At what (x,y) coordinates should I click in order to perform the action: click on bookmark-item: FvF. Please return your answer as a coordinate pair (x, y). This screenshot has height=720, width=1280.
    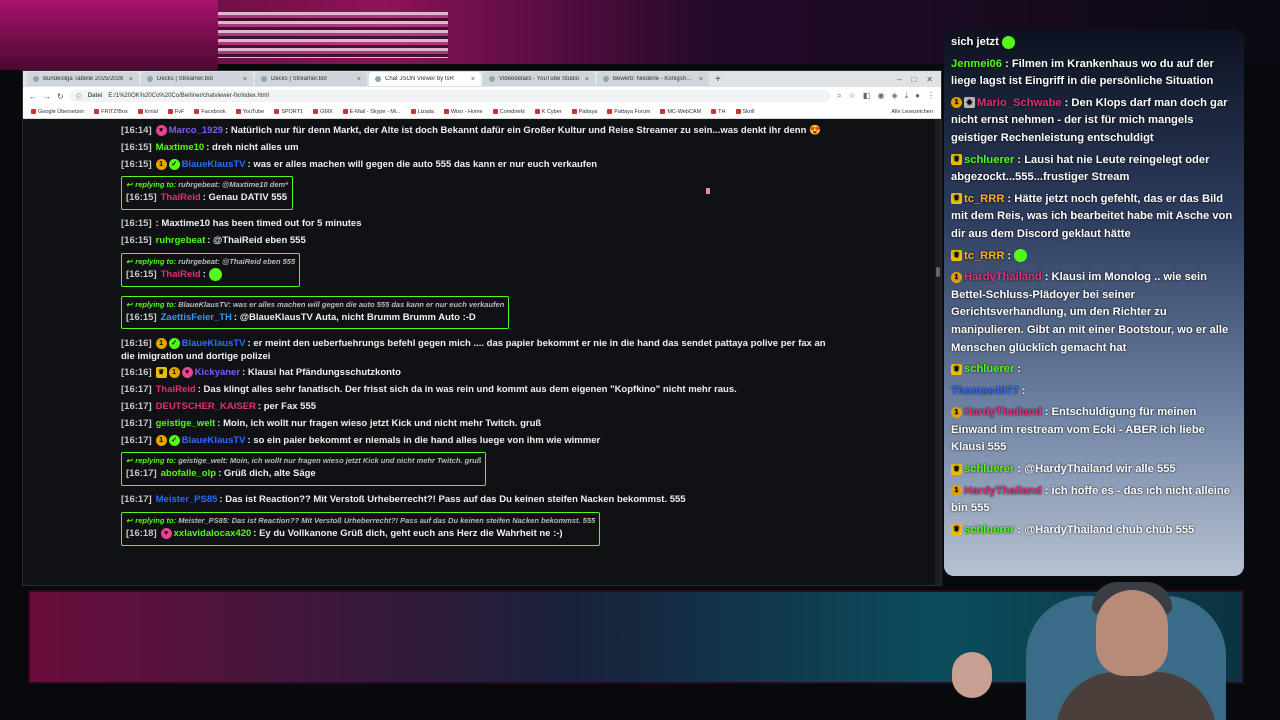
    Looking at the image, I should click on (175, 112).